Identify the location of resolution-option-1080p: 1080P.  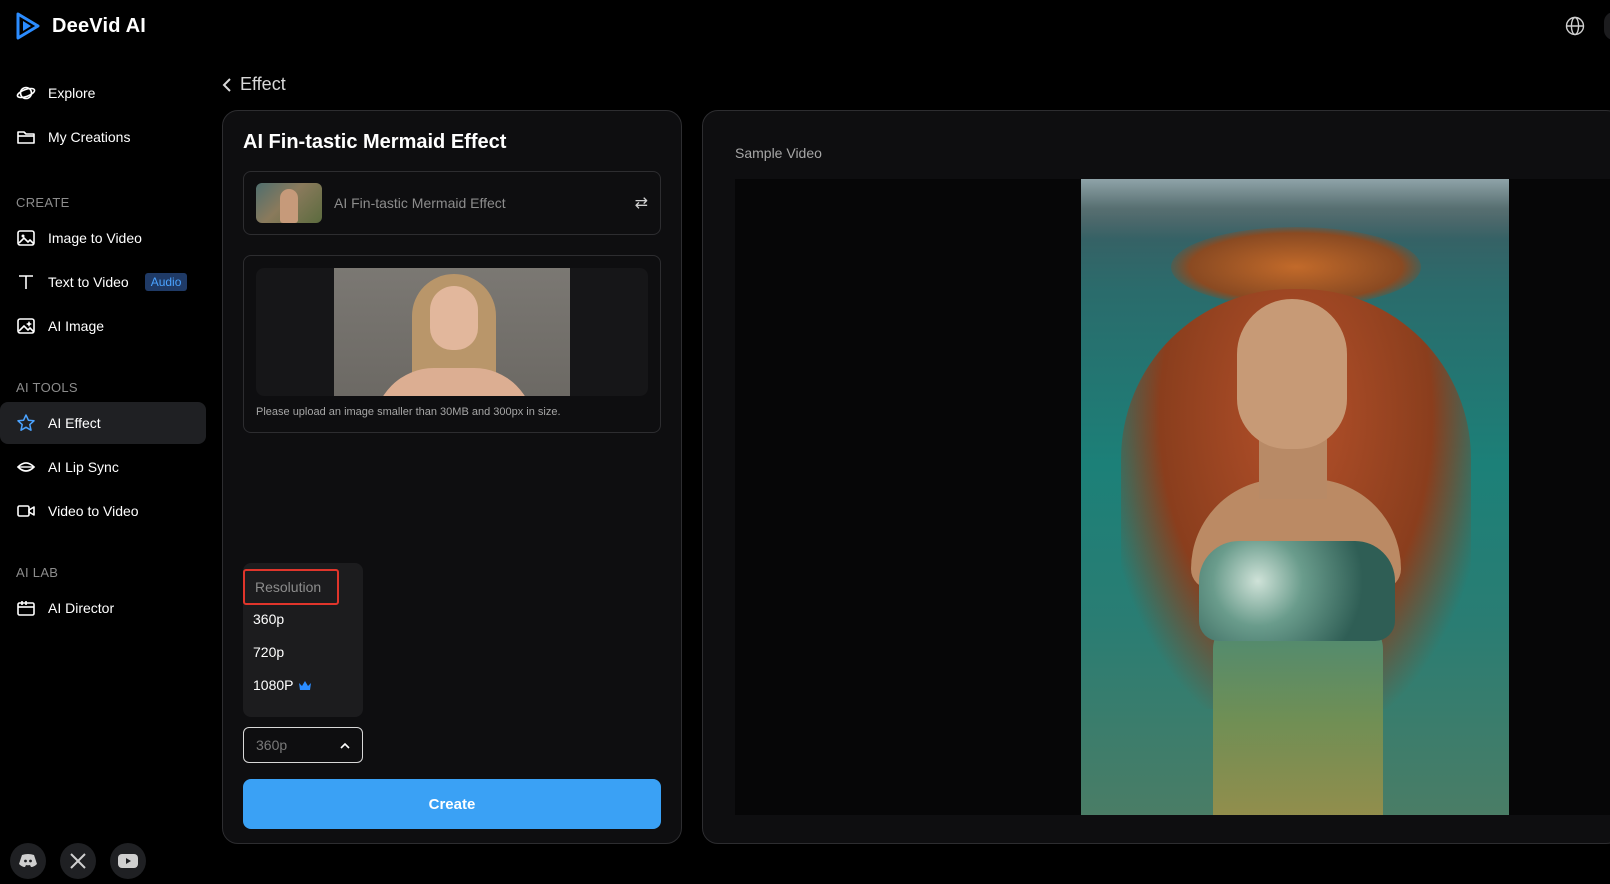
(282, 685).